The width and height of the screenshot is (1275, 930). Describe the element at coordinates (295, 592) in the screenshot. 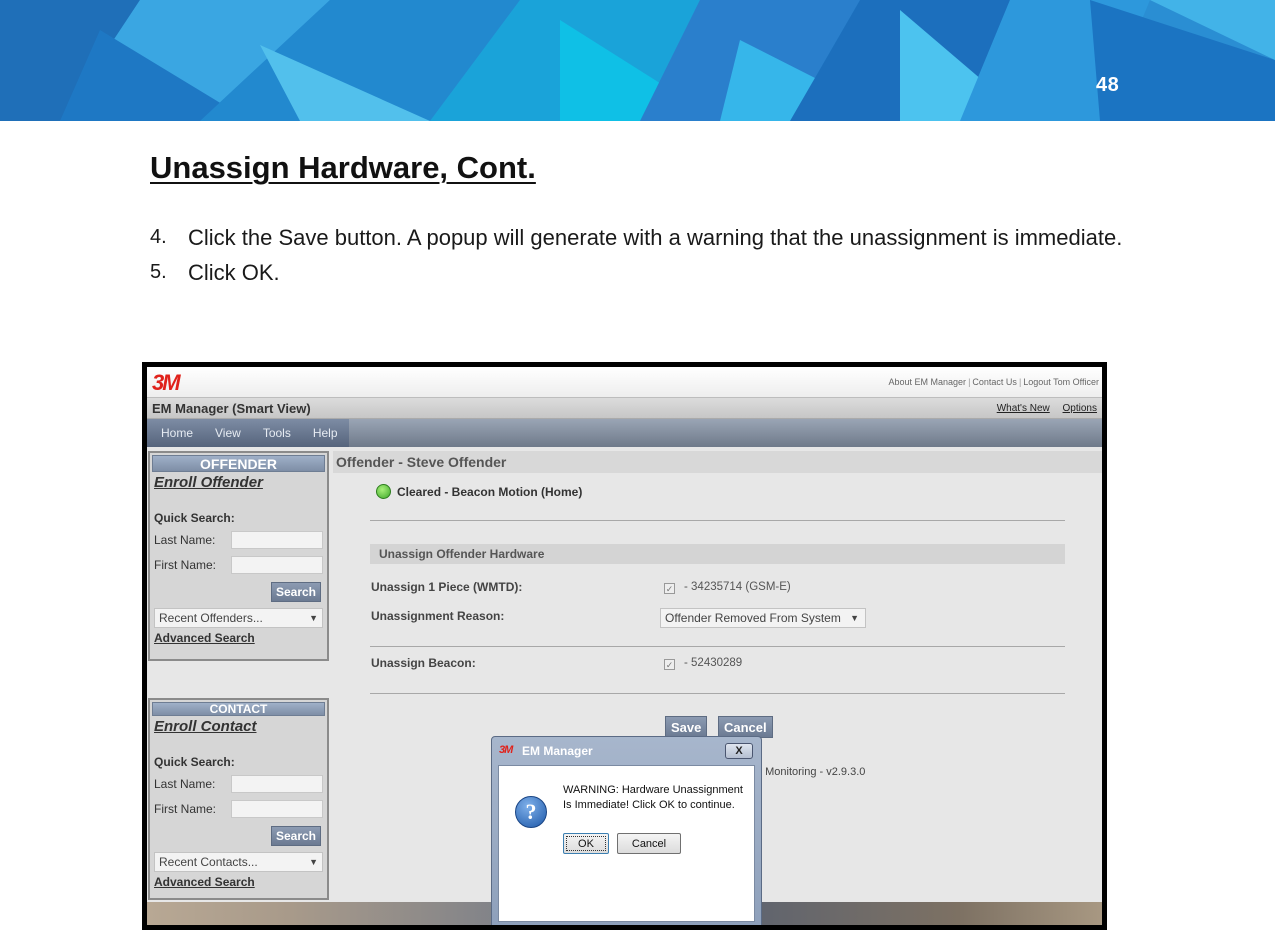

I see `offender-search-button: Search` at that location.